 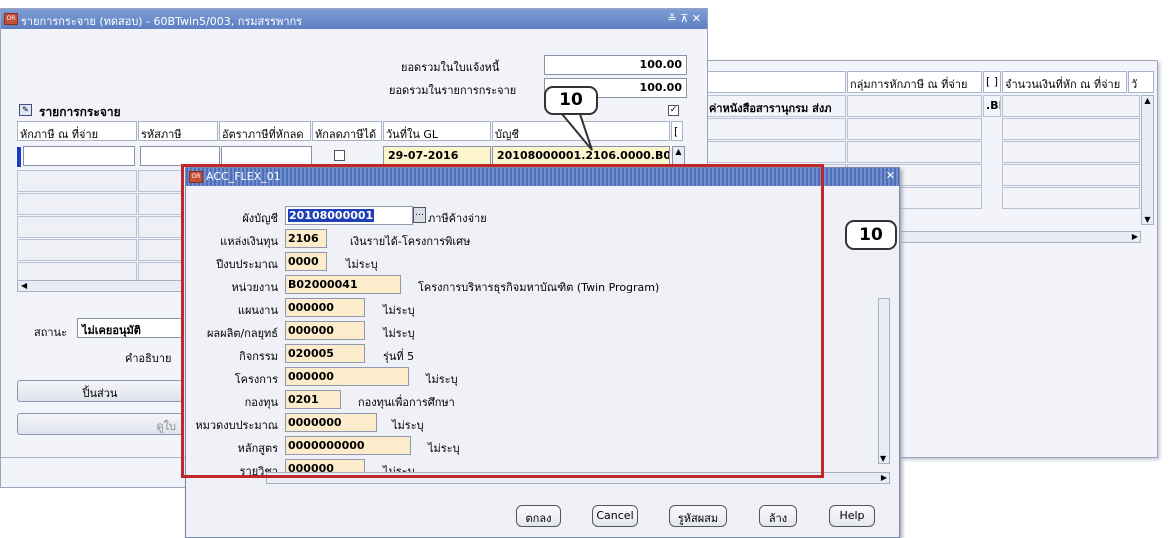 I want to click on dialog-close-icon: ✕, so click(x=890, y=175).